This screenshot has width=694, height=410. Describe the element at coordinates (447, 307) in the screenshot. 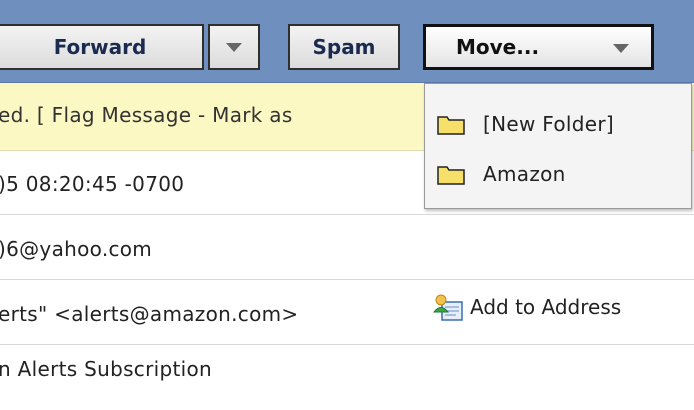

I see `address-book-icon` at that location.